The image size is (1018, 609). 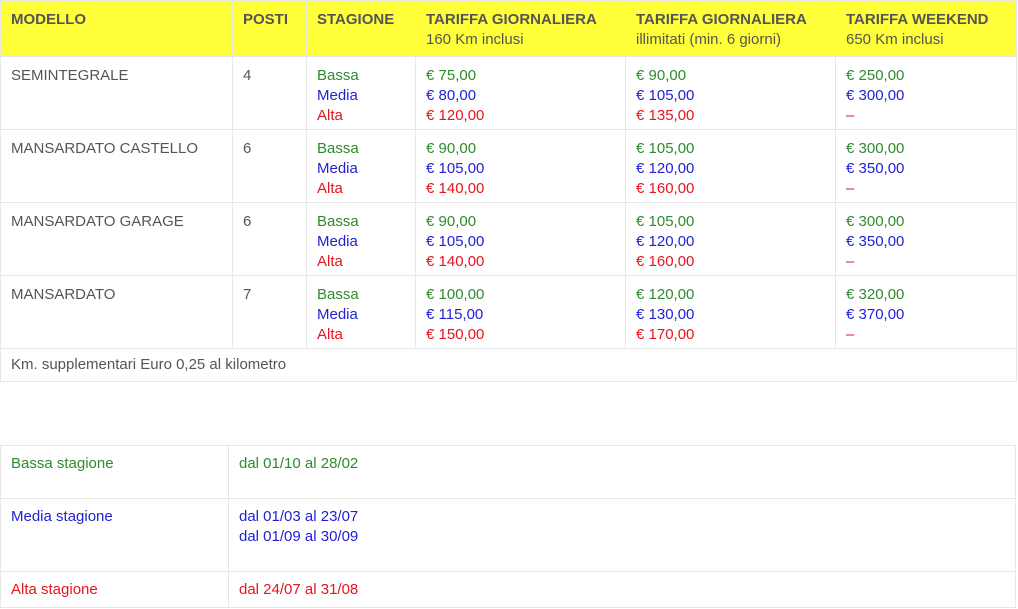 I want to click on table-row: Bassa stagione dal 01/10 al 28/02, so click(x=508, y=472).